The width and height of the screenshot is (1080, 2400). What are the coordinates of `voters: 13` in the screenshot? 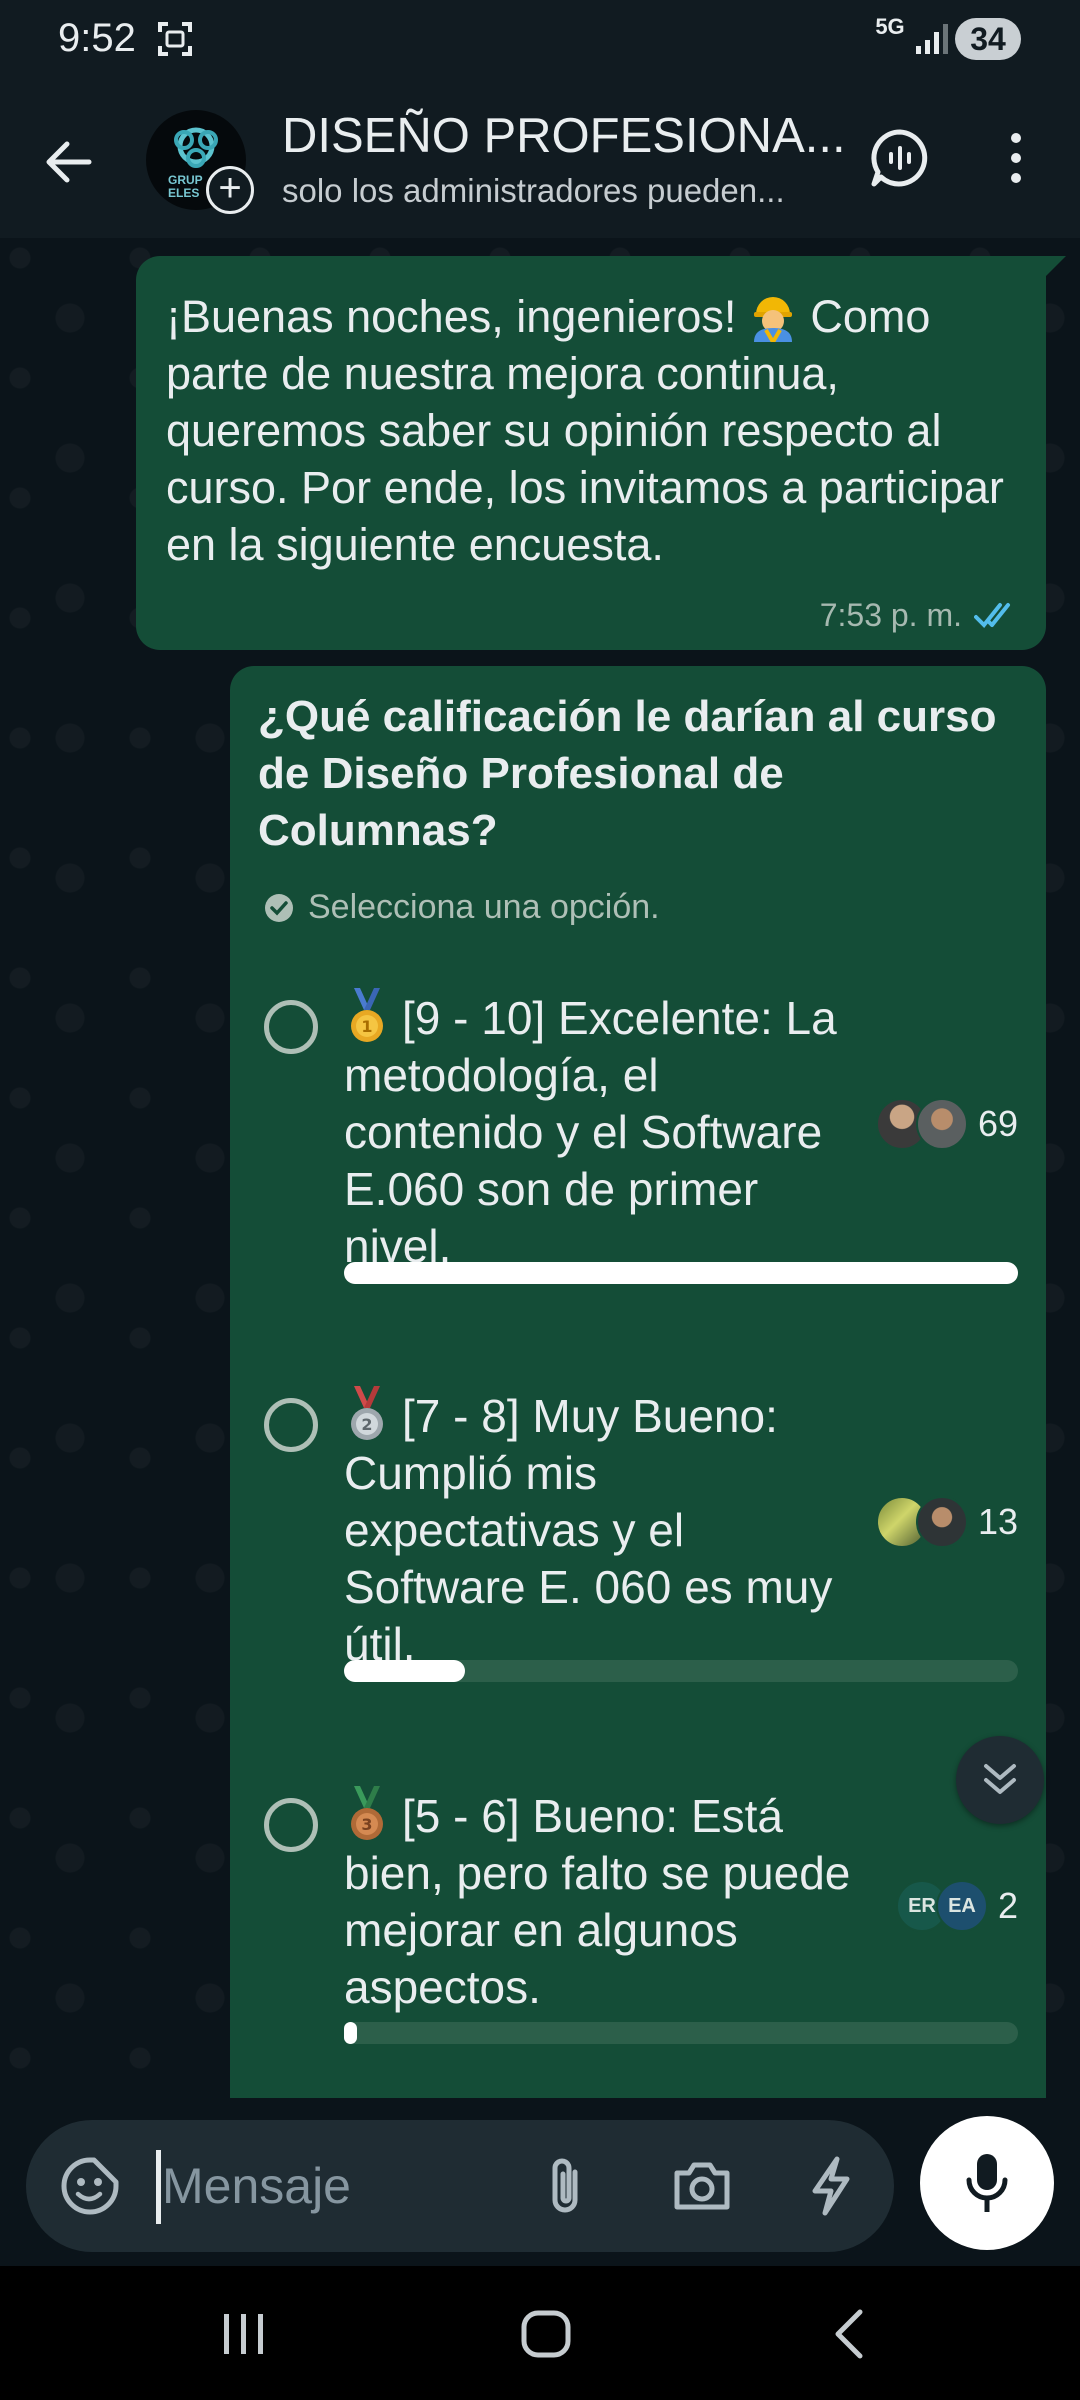 It's located at (946, 1522).